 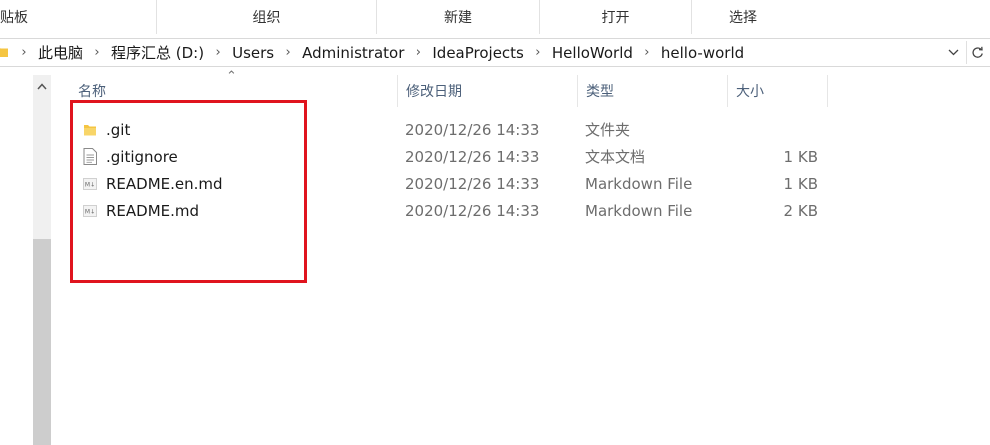 I want to click on file-size: 2 KB, so click(x=800, y=210).